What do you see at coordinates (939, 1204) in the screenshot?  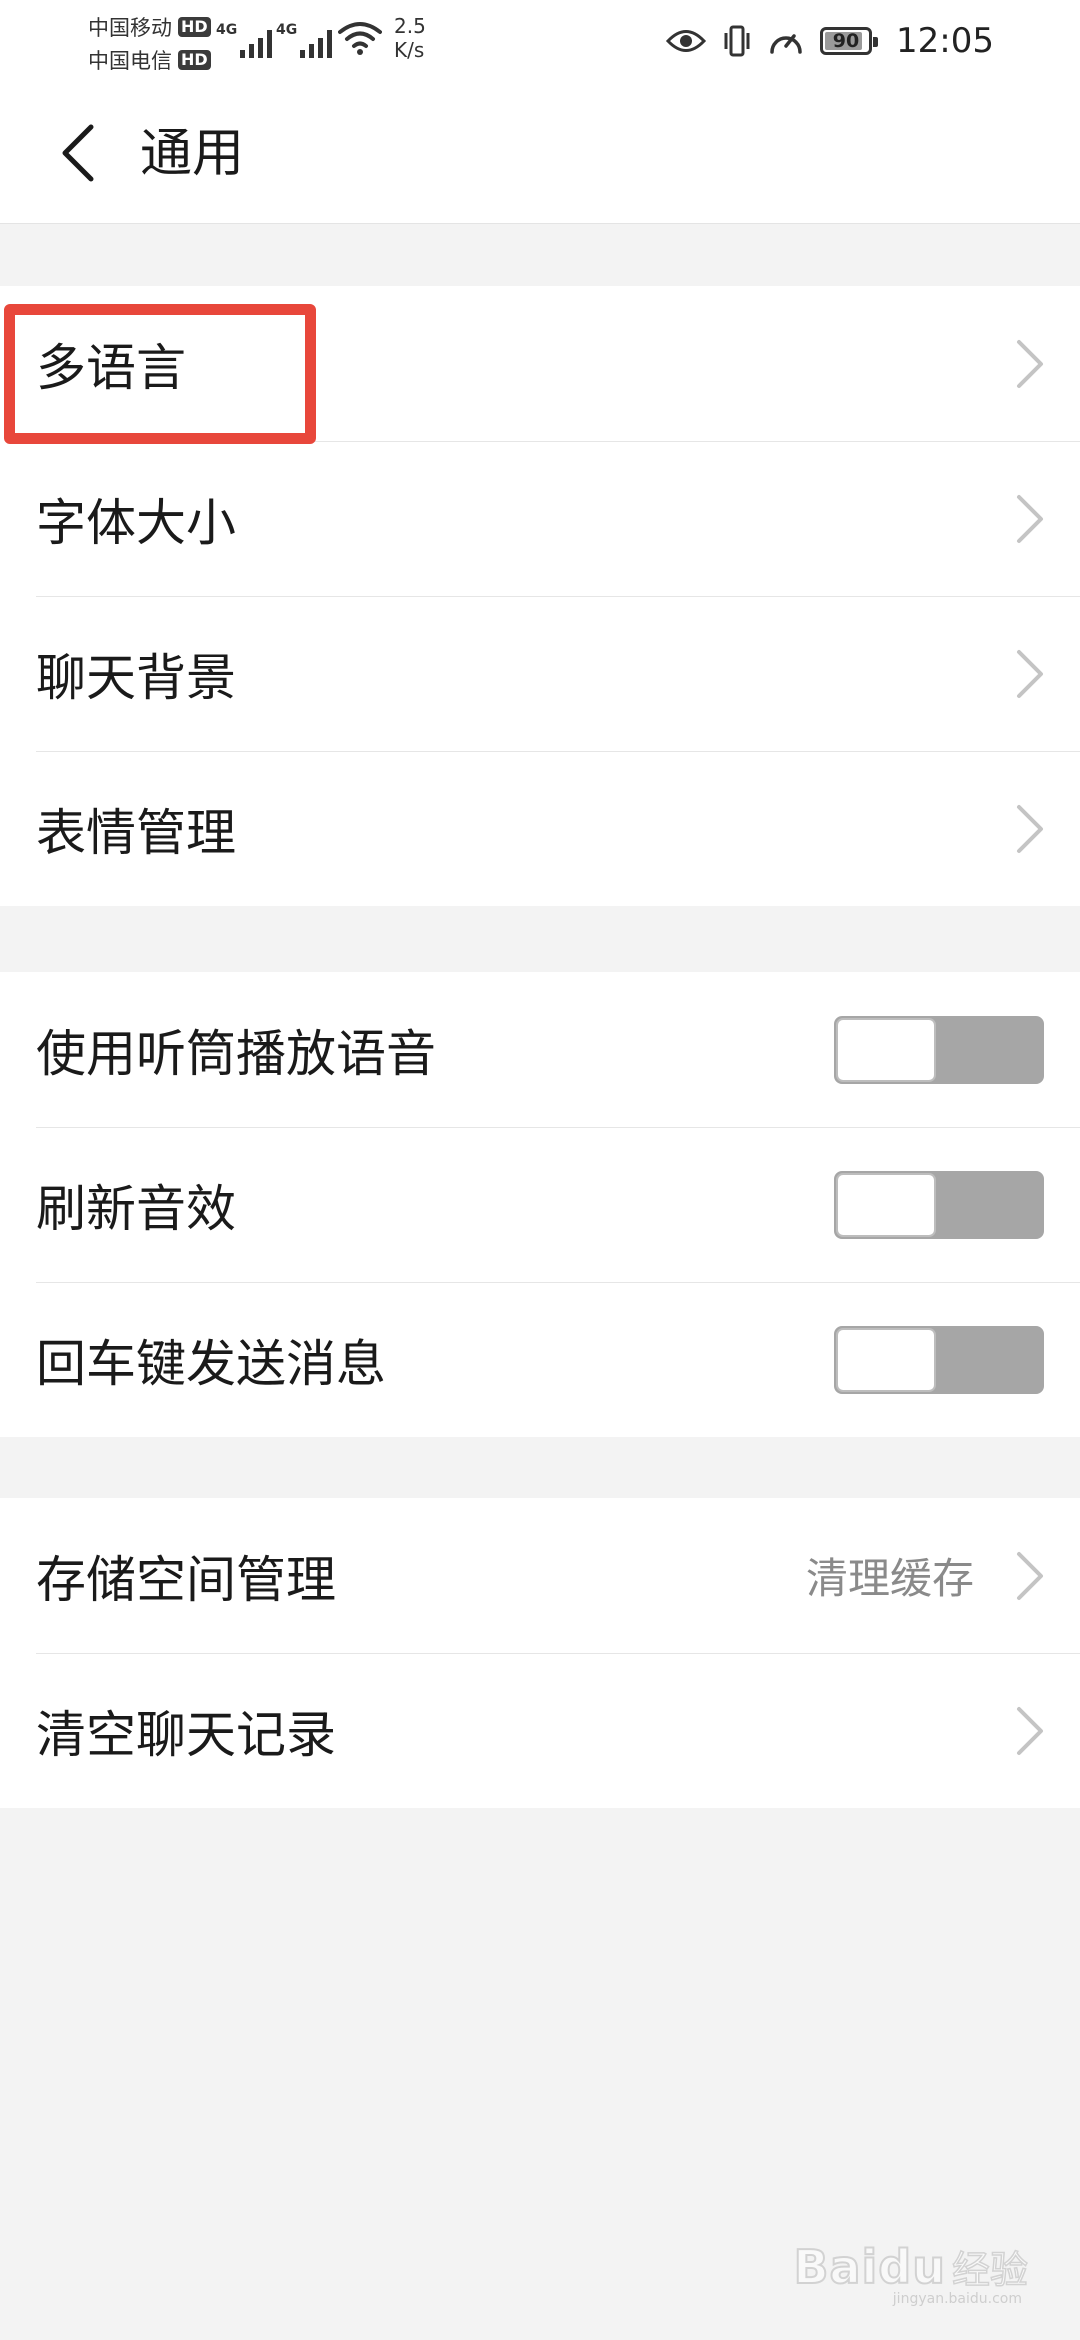 I see `refresh-sound-toggle` at bounding box center [939, 1204].